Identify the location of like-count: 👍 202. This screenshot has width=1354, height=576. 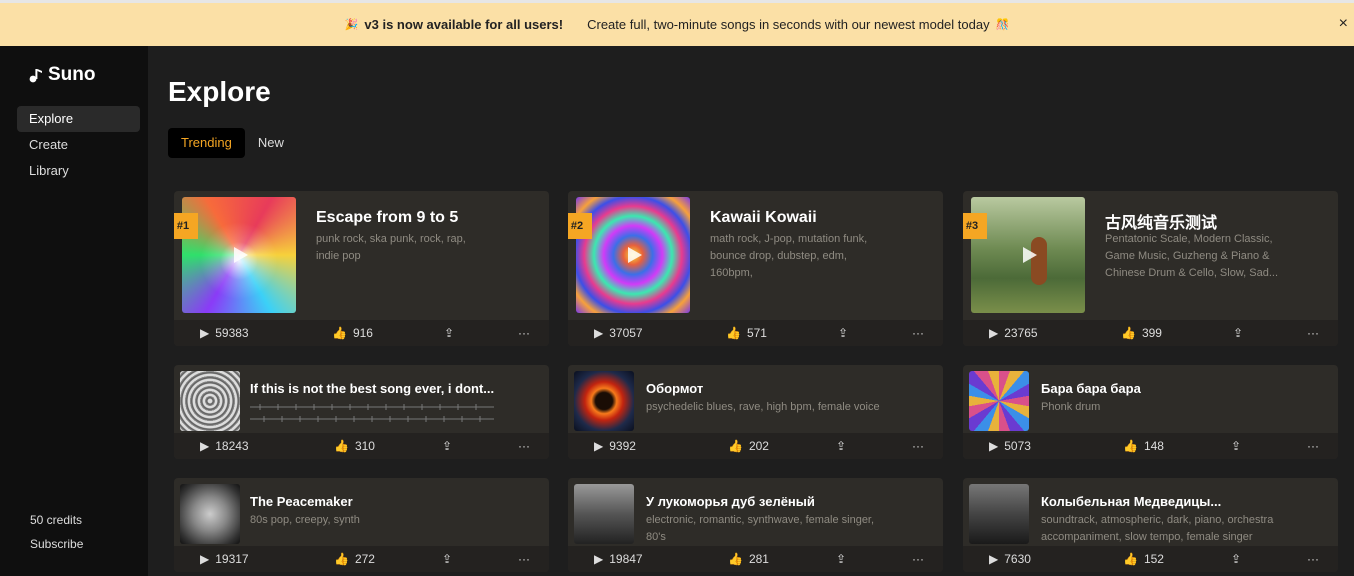
(748, 446).